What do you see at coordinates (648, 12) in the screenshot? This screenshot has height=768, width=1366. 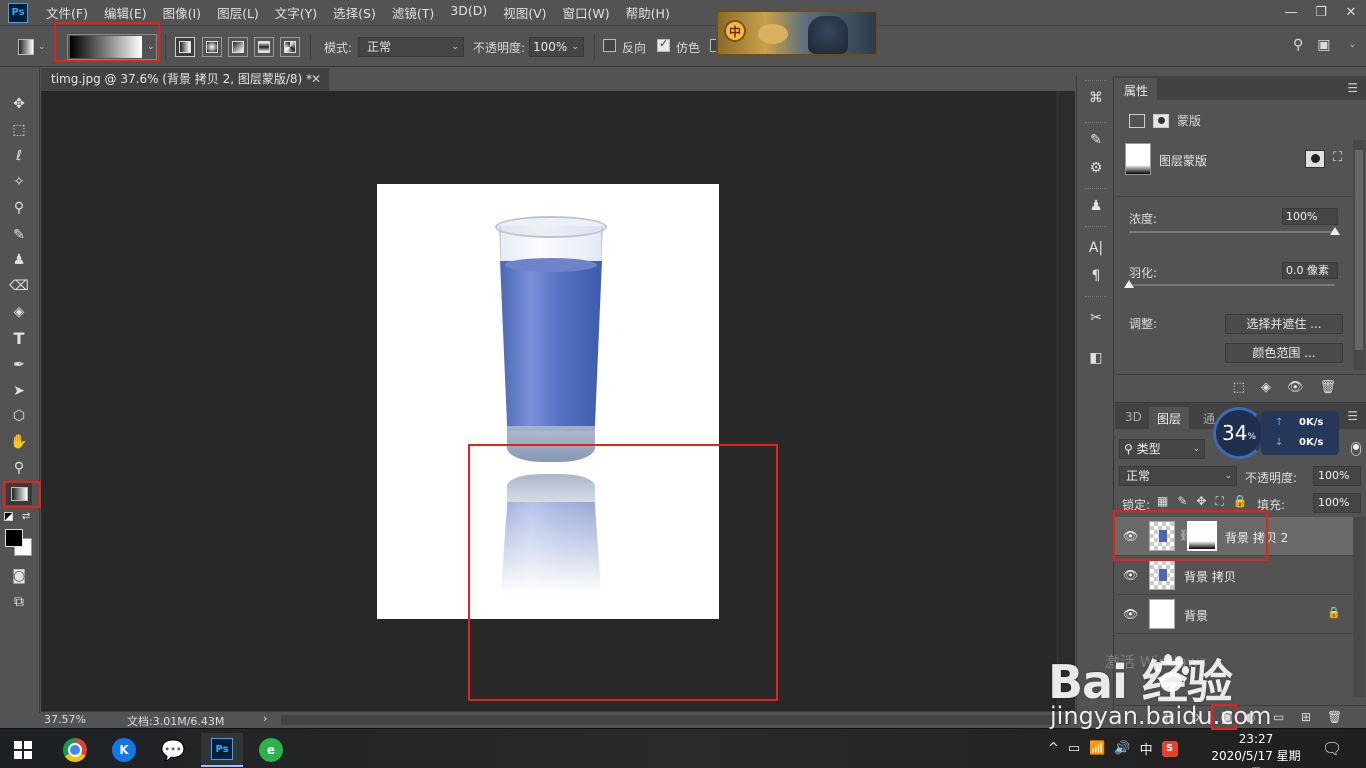 I see `menu-help: 帮助(H)` at bounding box center [648, 12].